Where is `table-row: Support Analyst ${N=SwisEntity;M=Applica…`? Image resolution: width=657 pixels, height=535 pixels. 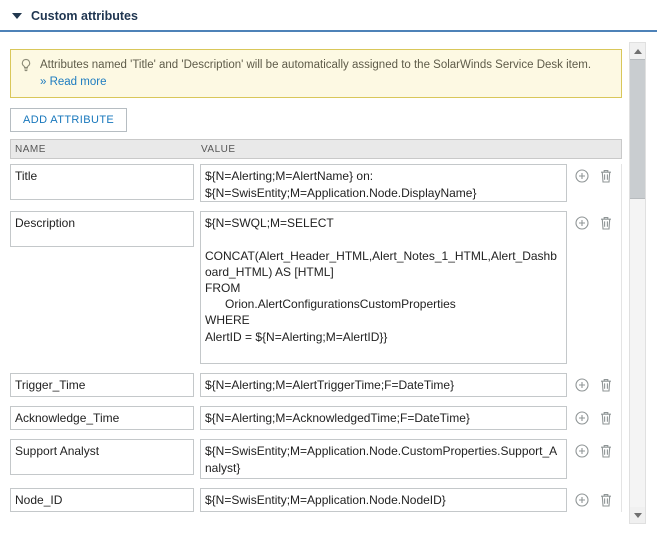 table-row: Support Analyst ${N=SwisEntity;M=Applica… is located at coordinates (315, 459).